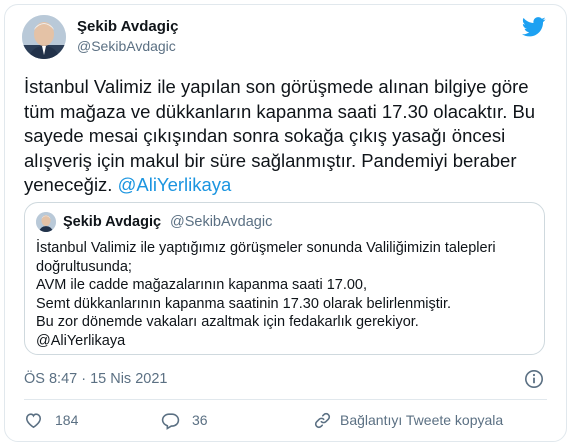 The image size is (571, 446). I want to click on reply-count: 36, so click(200, 420).